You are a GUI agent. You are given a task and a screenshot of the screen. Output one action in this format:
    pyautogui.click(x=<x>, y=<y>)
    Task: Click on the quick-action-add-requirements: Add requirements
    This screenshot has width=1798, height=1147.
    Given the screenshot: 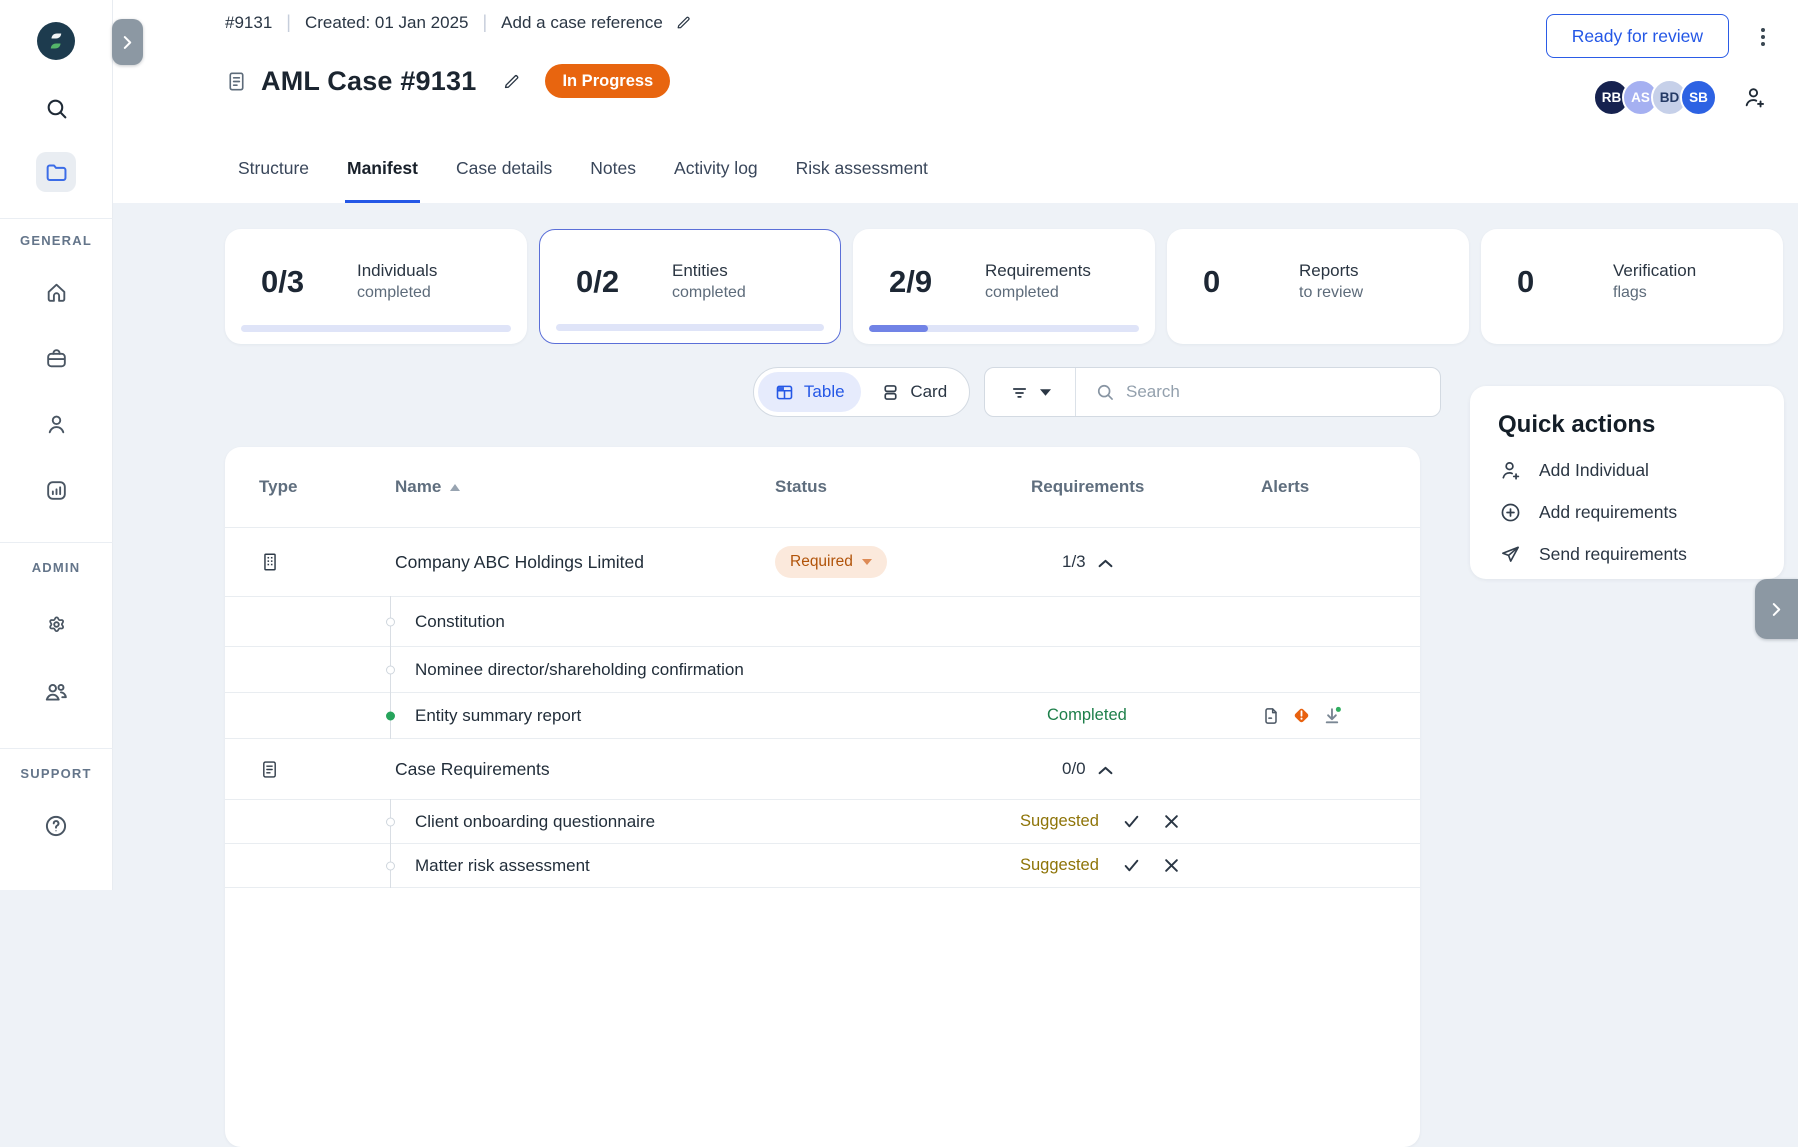 What is the action you would take?
    pyautogui.click(x=1627, y=512)
    